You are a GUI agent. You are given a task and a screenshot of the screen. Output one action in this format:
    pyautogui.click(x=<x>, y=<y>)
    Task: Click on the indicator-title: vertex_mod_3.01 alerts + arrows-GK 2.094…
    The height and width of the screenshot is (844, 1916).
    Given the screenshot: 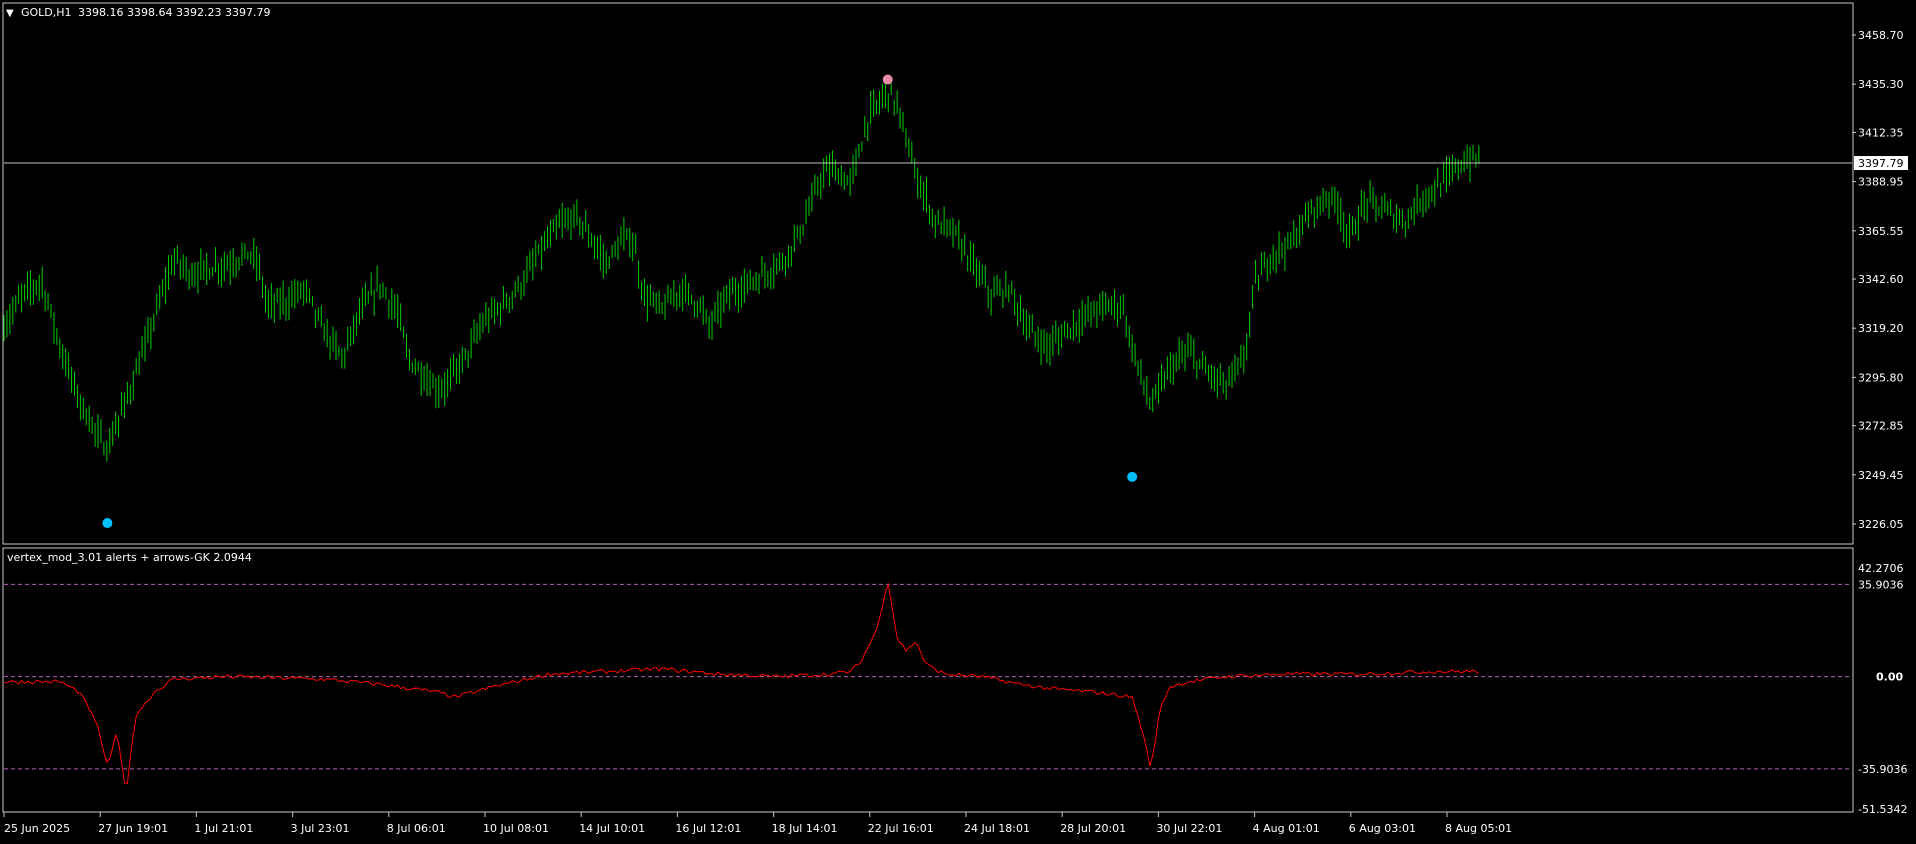 What is the action you would take?
    pyautogui.click(x=129, y=557)
    